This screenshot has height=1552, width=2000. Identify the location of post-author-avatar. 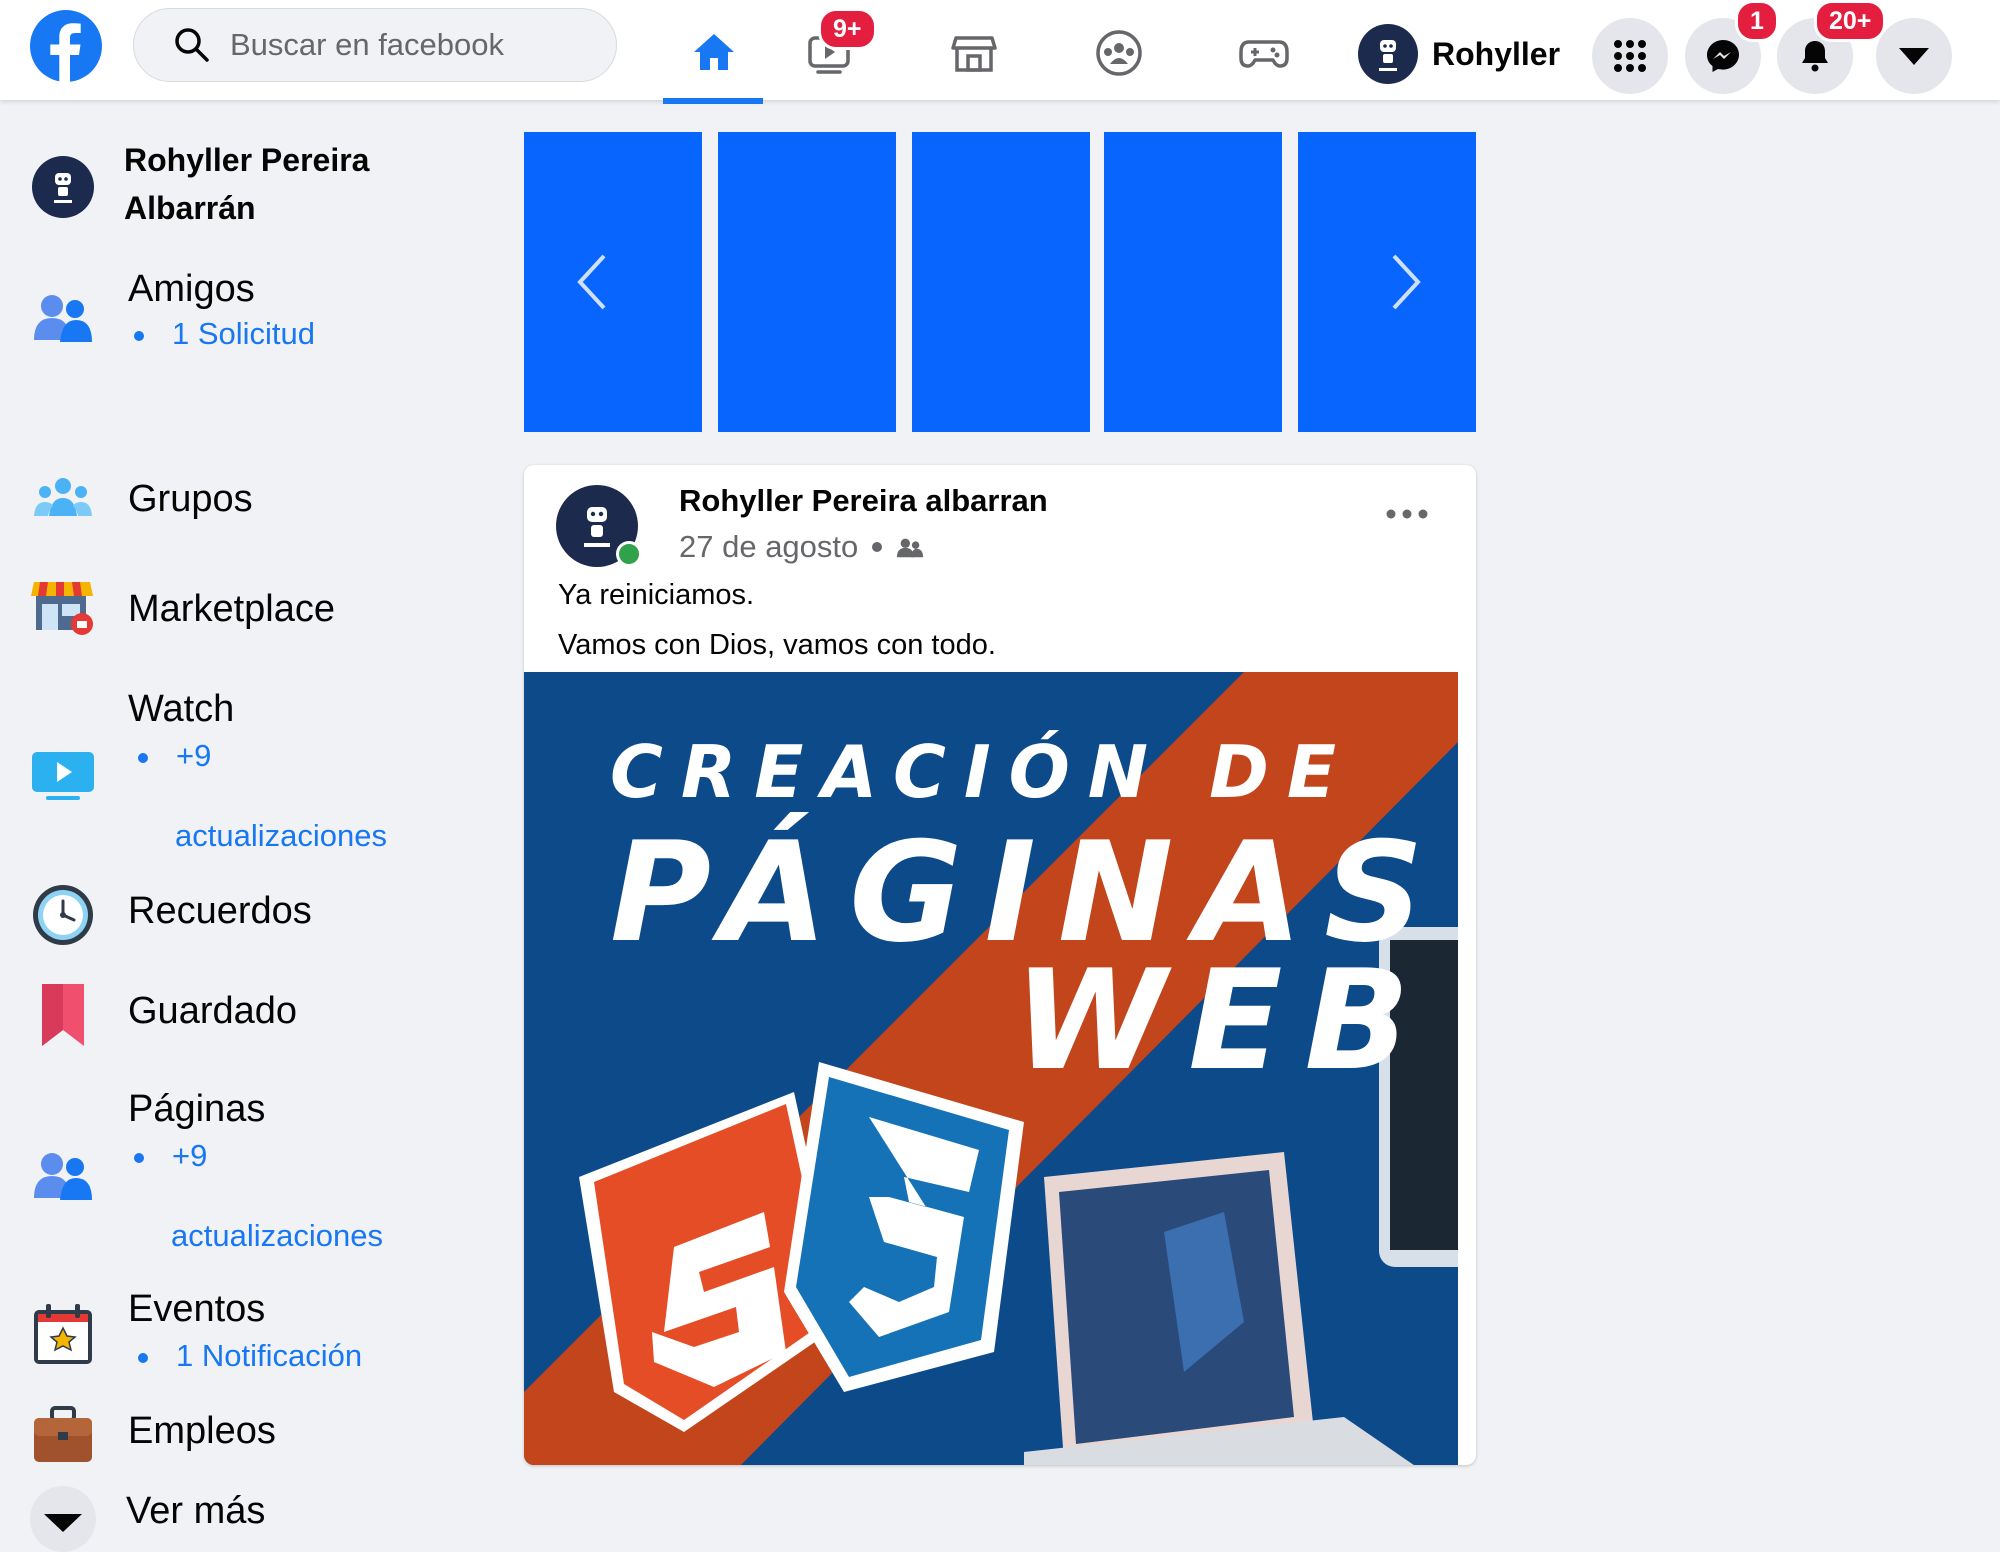
(599, 526).